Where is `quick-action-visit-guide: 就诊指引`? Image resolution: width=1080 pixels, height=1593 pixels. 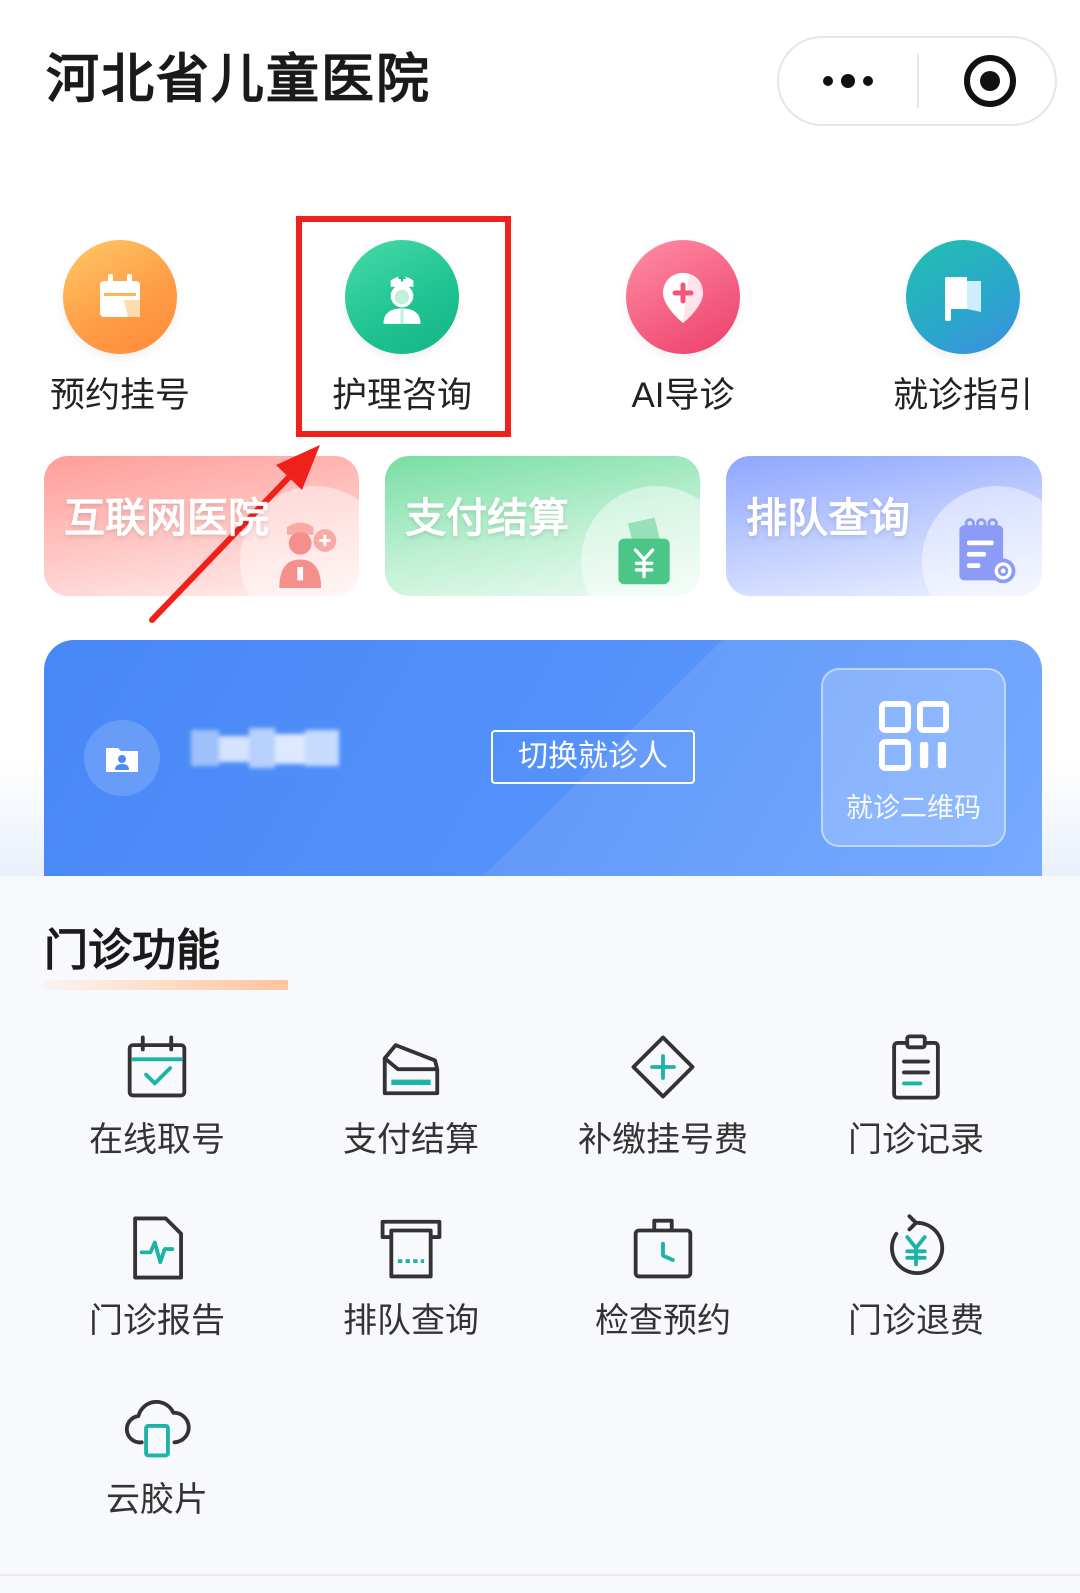 quick-action-visit-guide: 就诊指引 is located at coordinates (963, 329).